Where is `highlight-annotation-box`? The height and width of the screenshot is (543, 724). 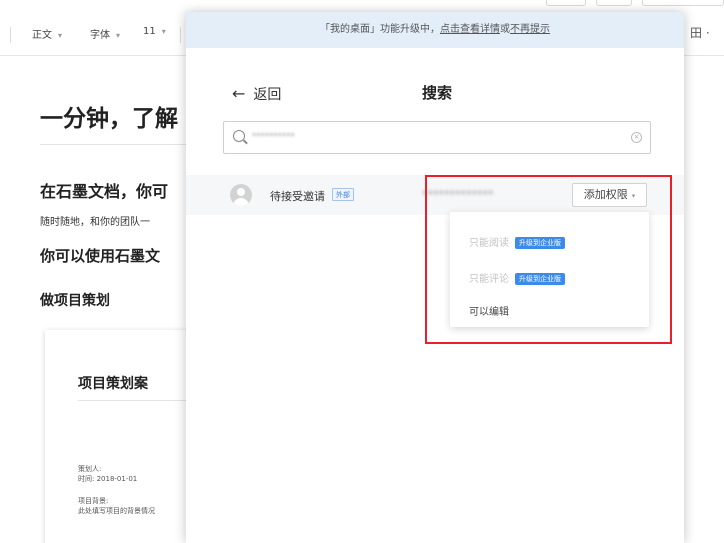
highlight-annotation-box is located at coordinates (548, 259).